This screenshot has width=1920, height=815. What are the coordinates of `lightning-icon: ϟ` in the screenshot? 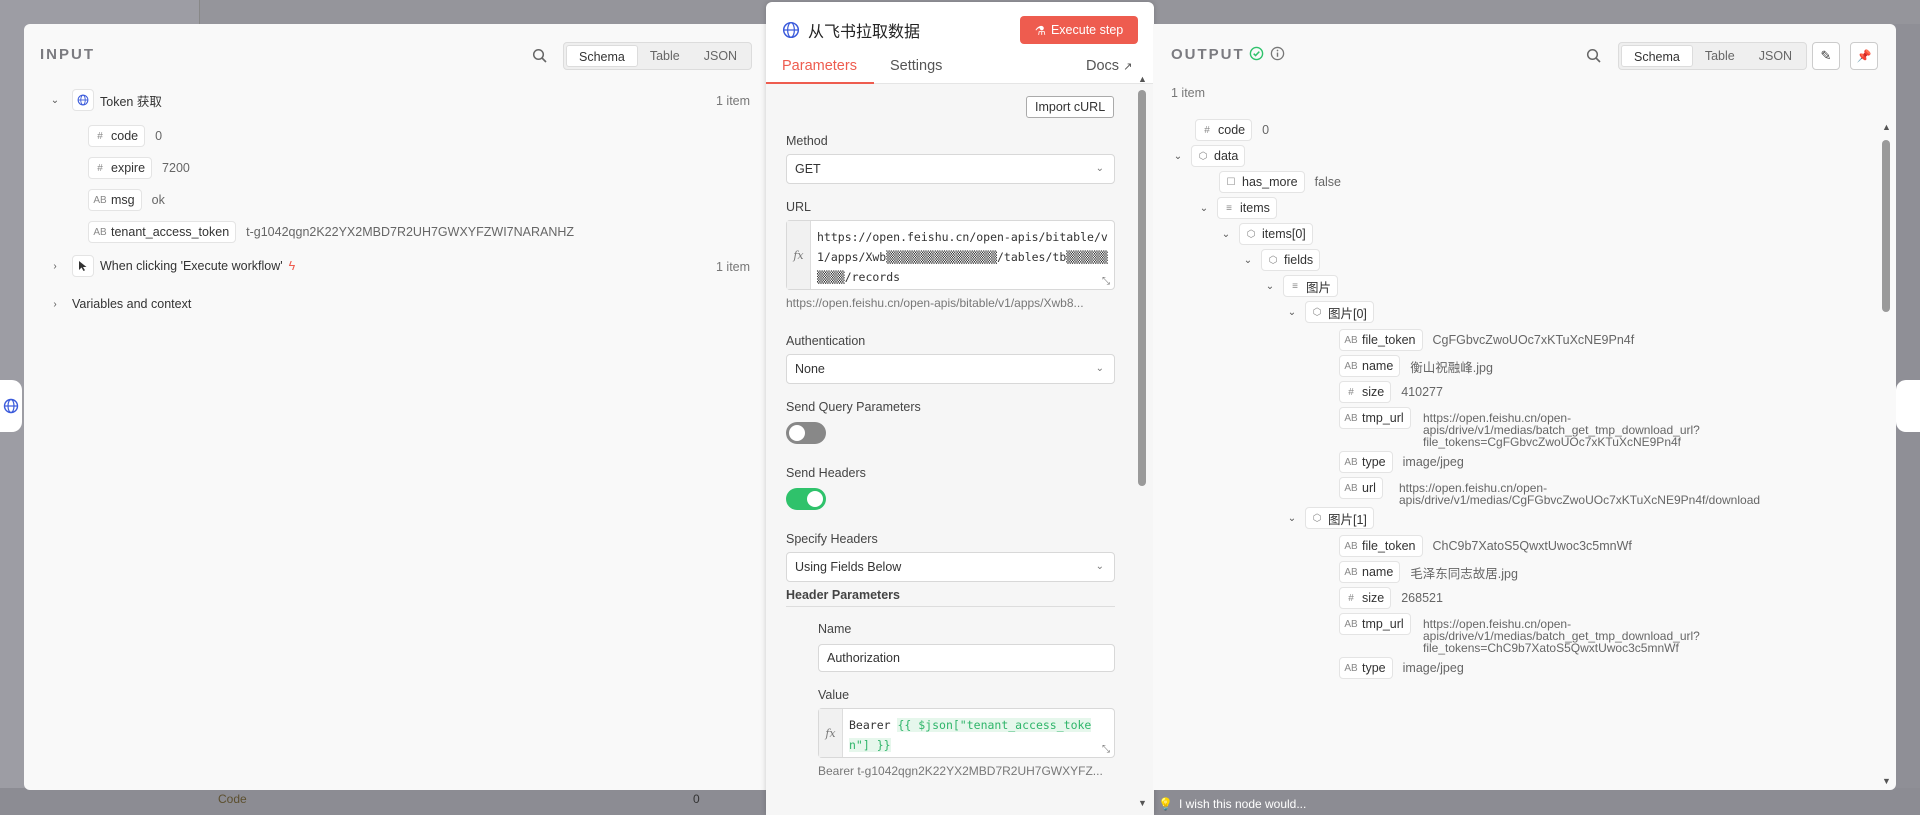 It's located at (292, 266).